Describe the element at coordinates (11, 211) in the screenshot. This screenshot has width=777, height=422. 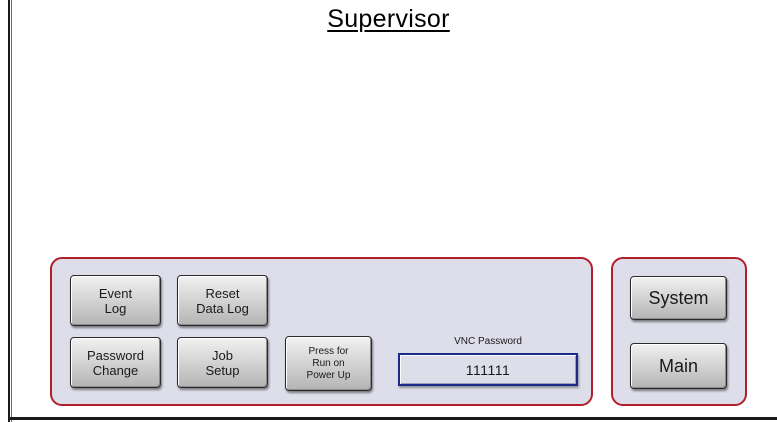
I see `frame-divider` at that location.